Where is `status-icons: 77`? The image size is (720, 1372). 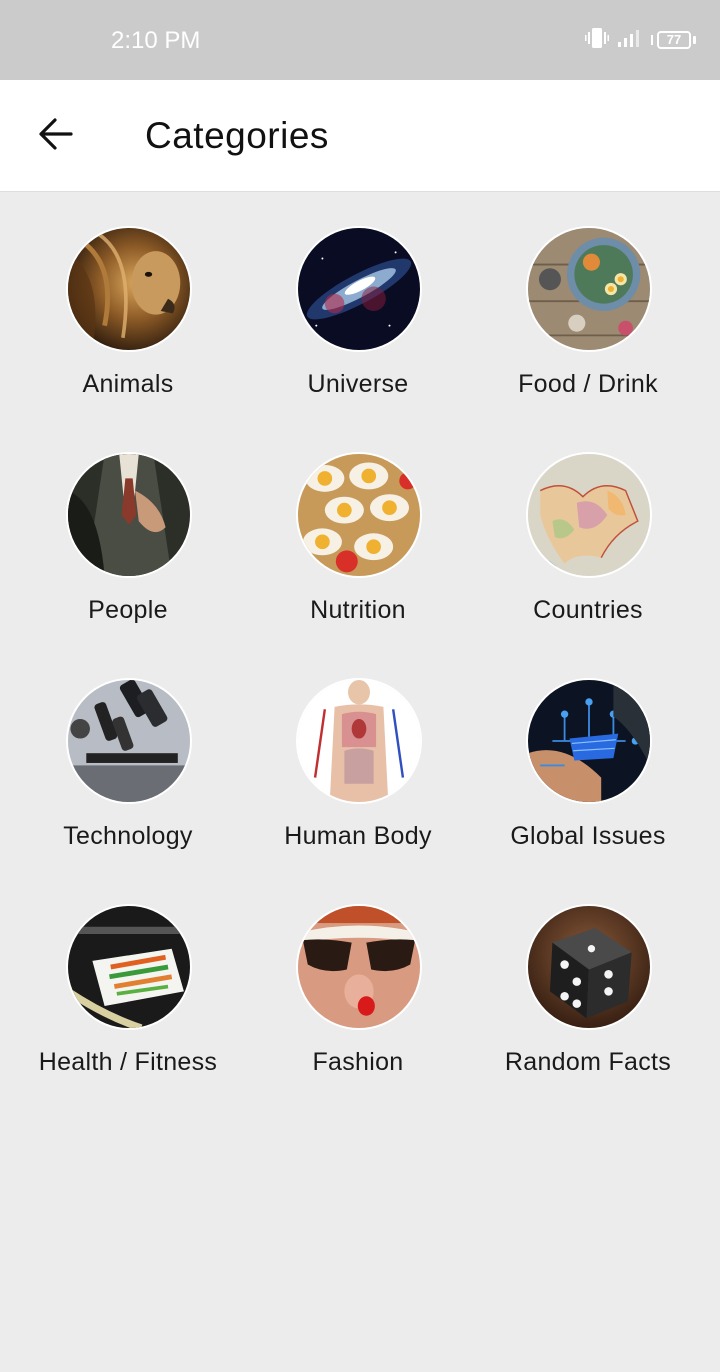
status-icons: 77 is located at coordinates (640, 40).